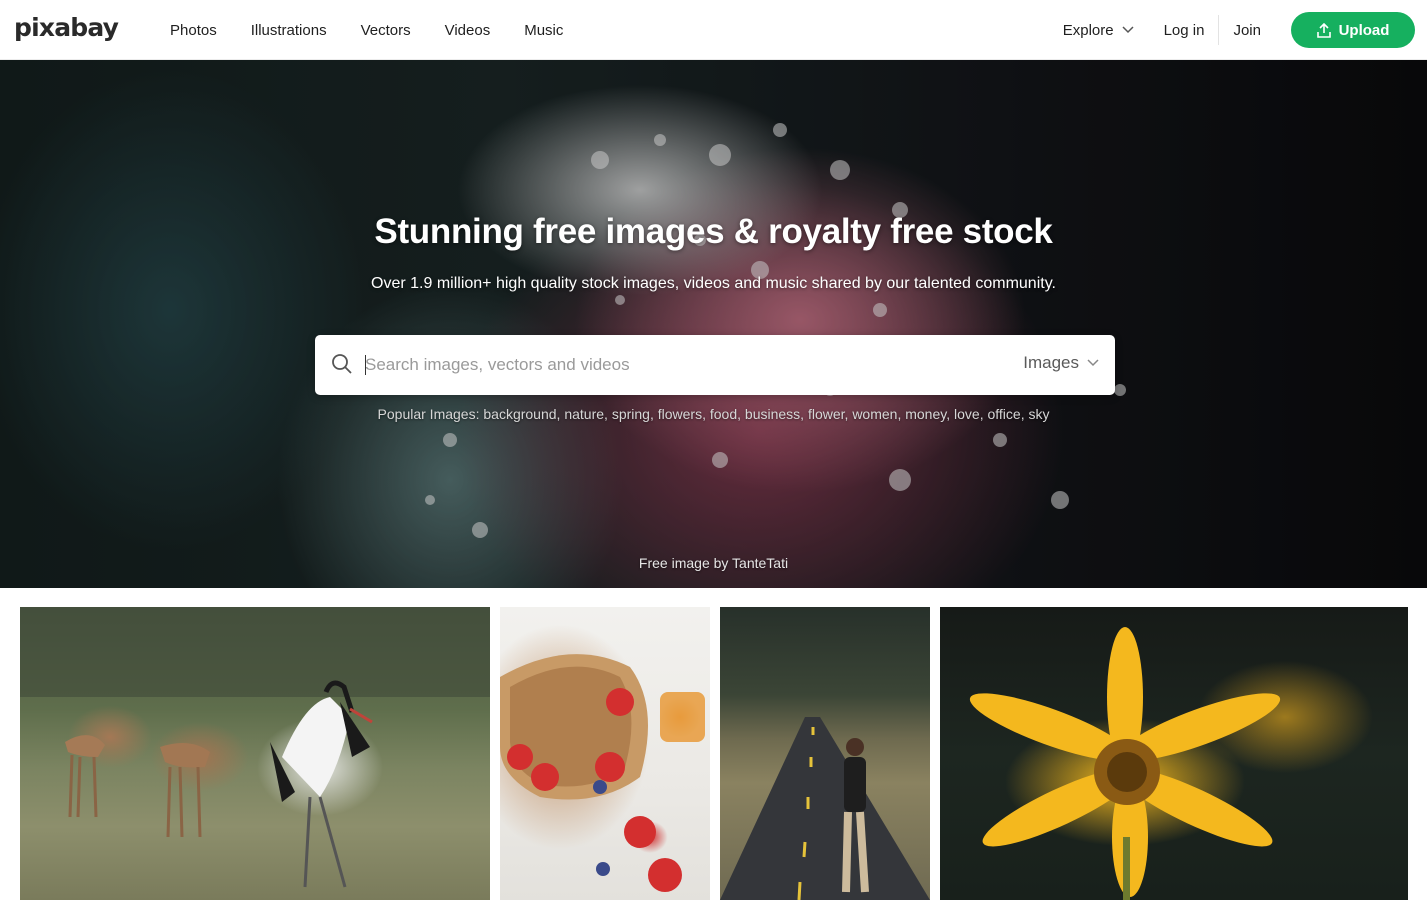 The width and height of the screenshot is (1427, 900). I want to click on popular-tag: office, so click(1003, 414).